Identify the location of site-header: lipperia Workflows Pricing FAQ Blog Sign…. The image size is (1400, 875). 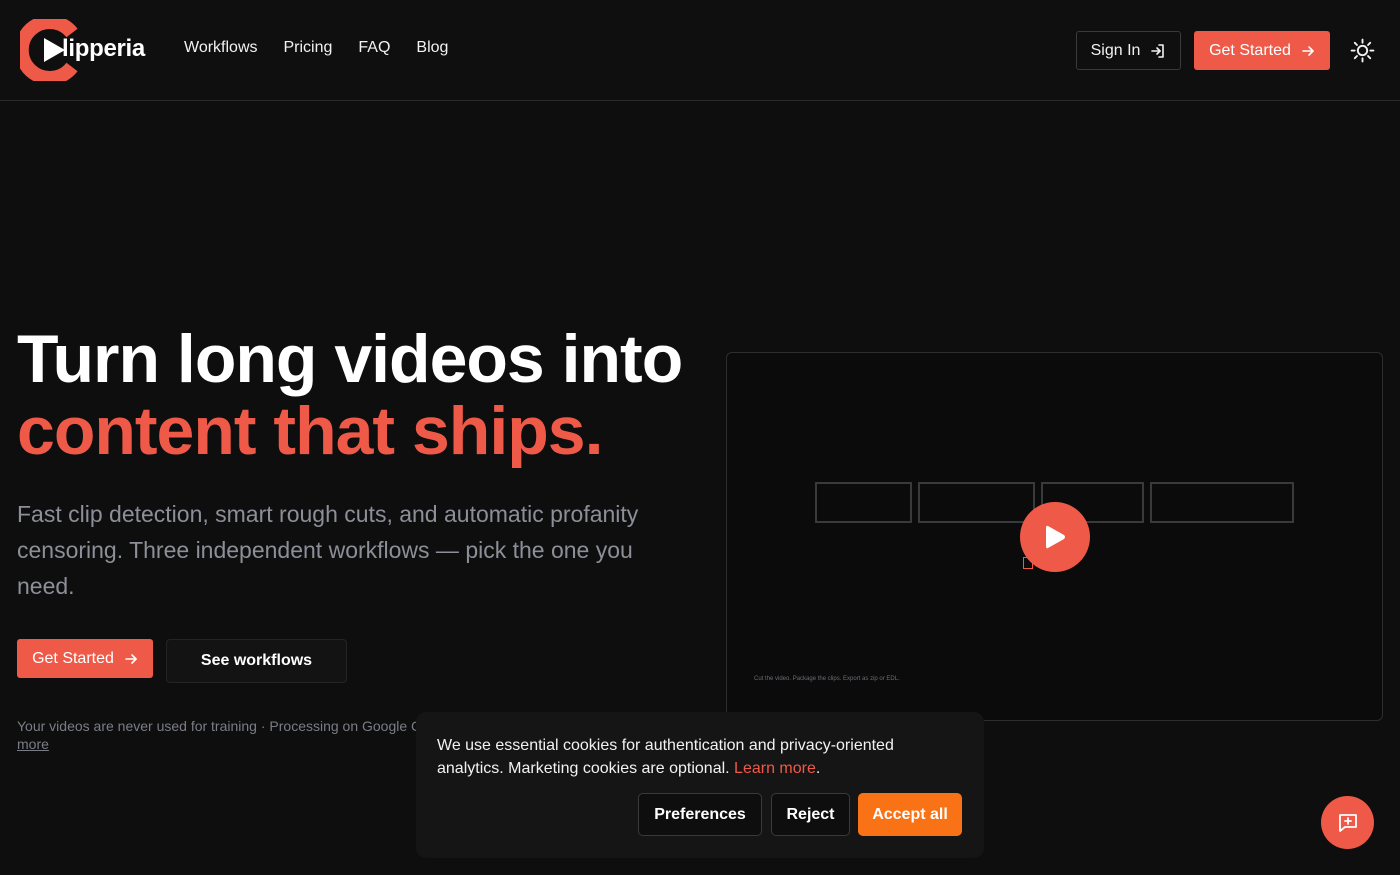
(700, 50).